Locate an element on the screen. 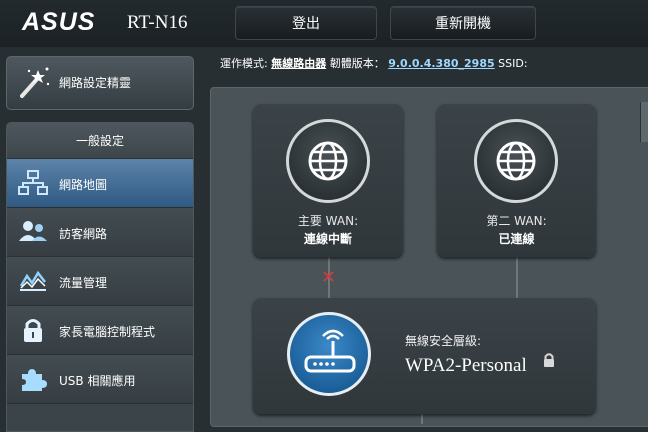 Image resolution: width=648 pixels, height=432 pixels. sidebar-item-label: 家長電腦控制程式 is located at coordinates (107, 332).